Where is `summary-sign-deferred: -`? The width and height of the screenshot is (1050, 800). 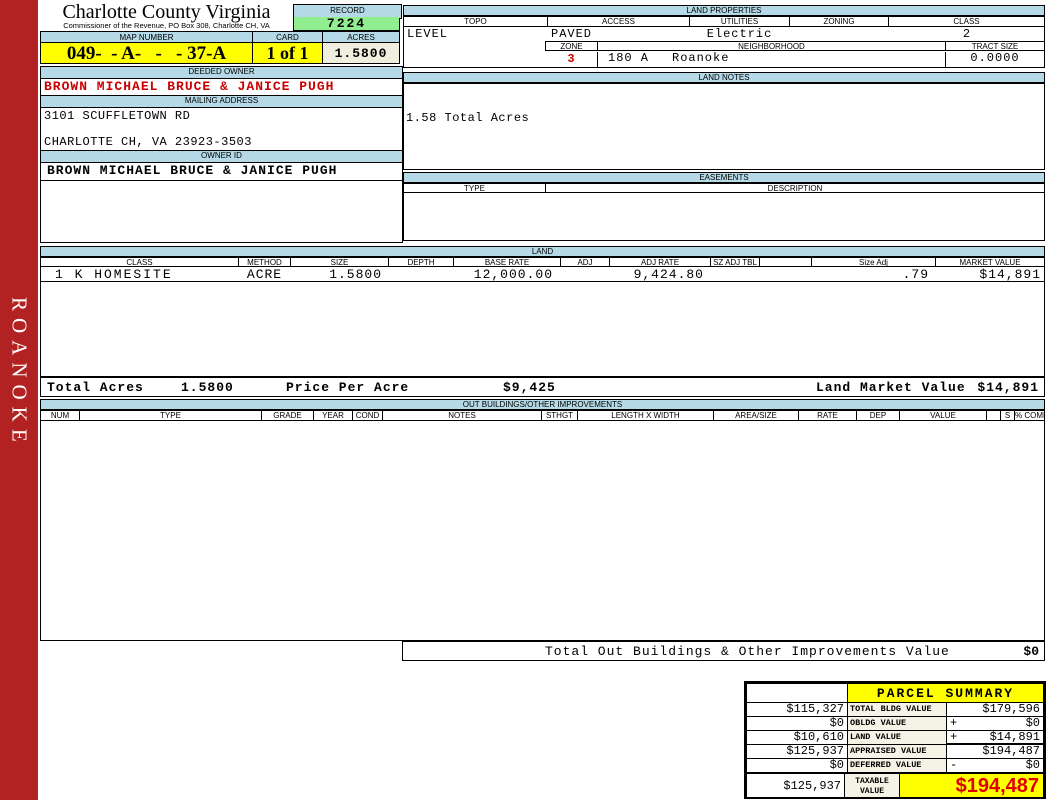 summary-sign-deferred: - is located at coordinates (954, 765).